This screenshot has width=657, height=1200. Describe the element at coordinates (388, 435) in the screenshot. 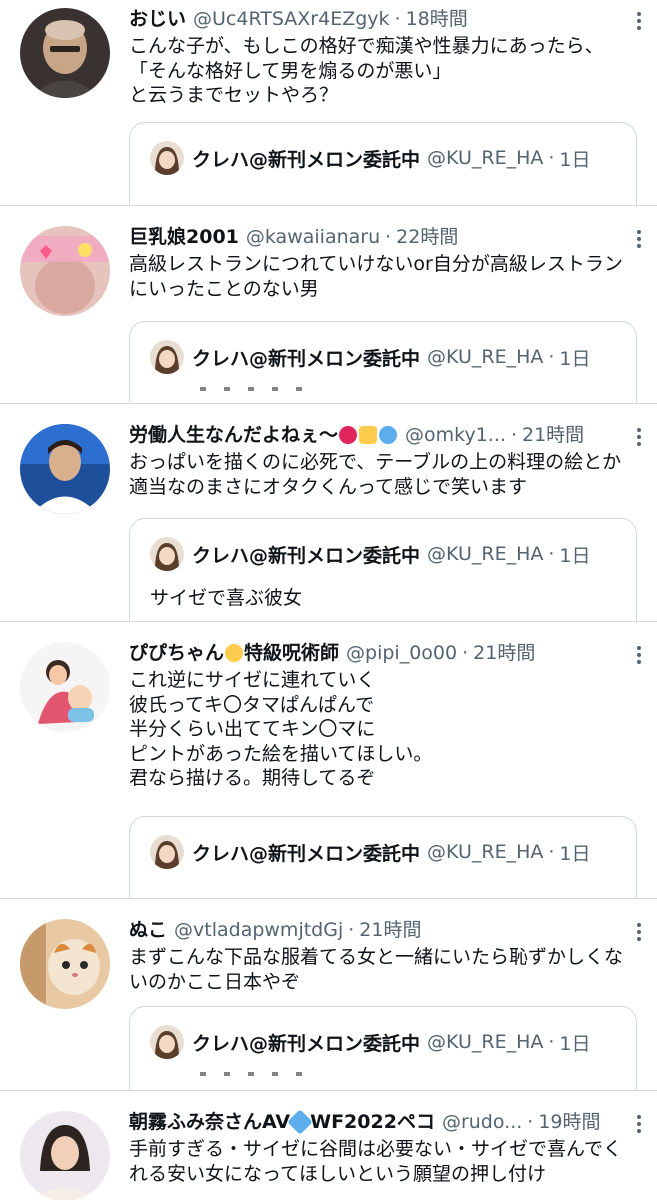

I see `sweat-droplets-icon` at that location.